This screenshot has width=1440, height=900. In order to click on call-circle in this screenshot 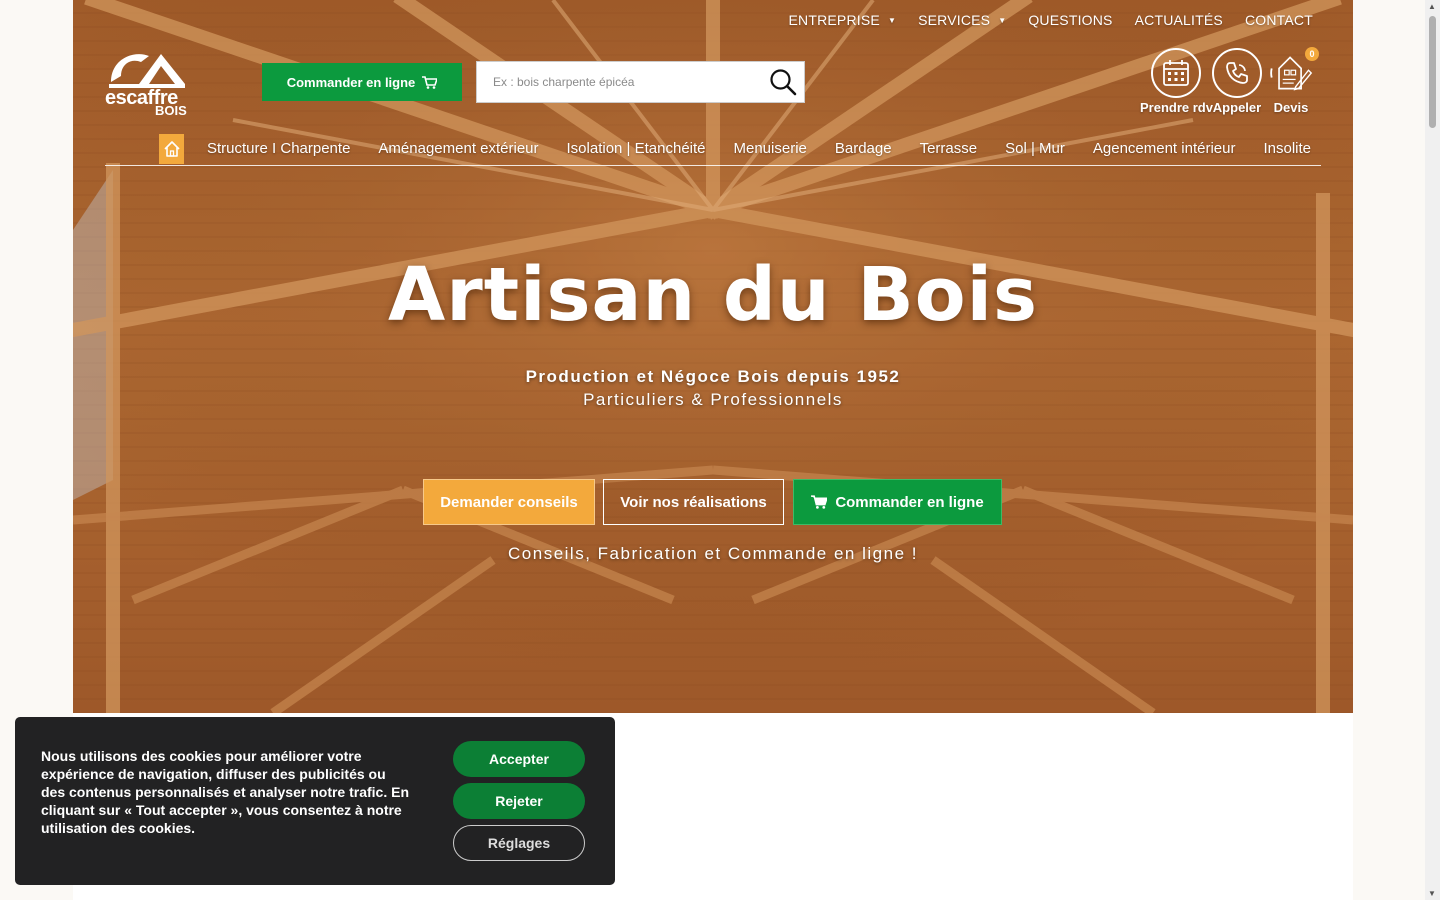, I will do `click(1237, 73)`.